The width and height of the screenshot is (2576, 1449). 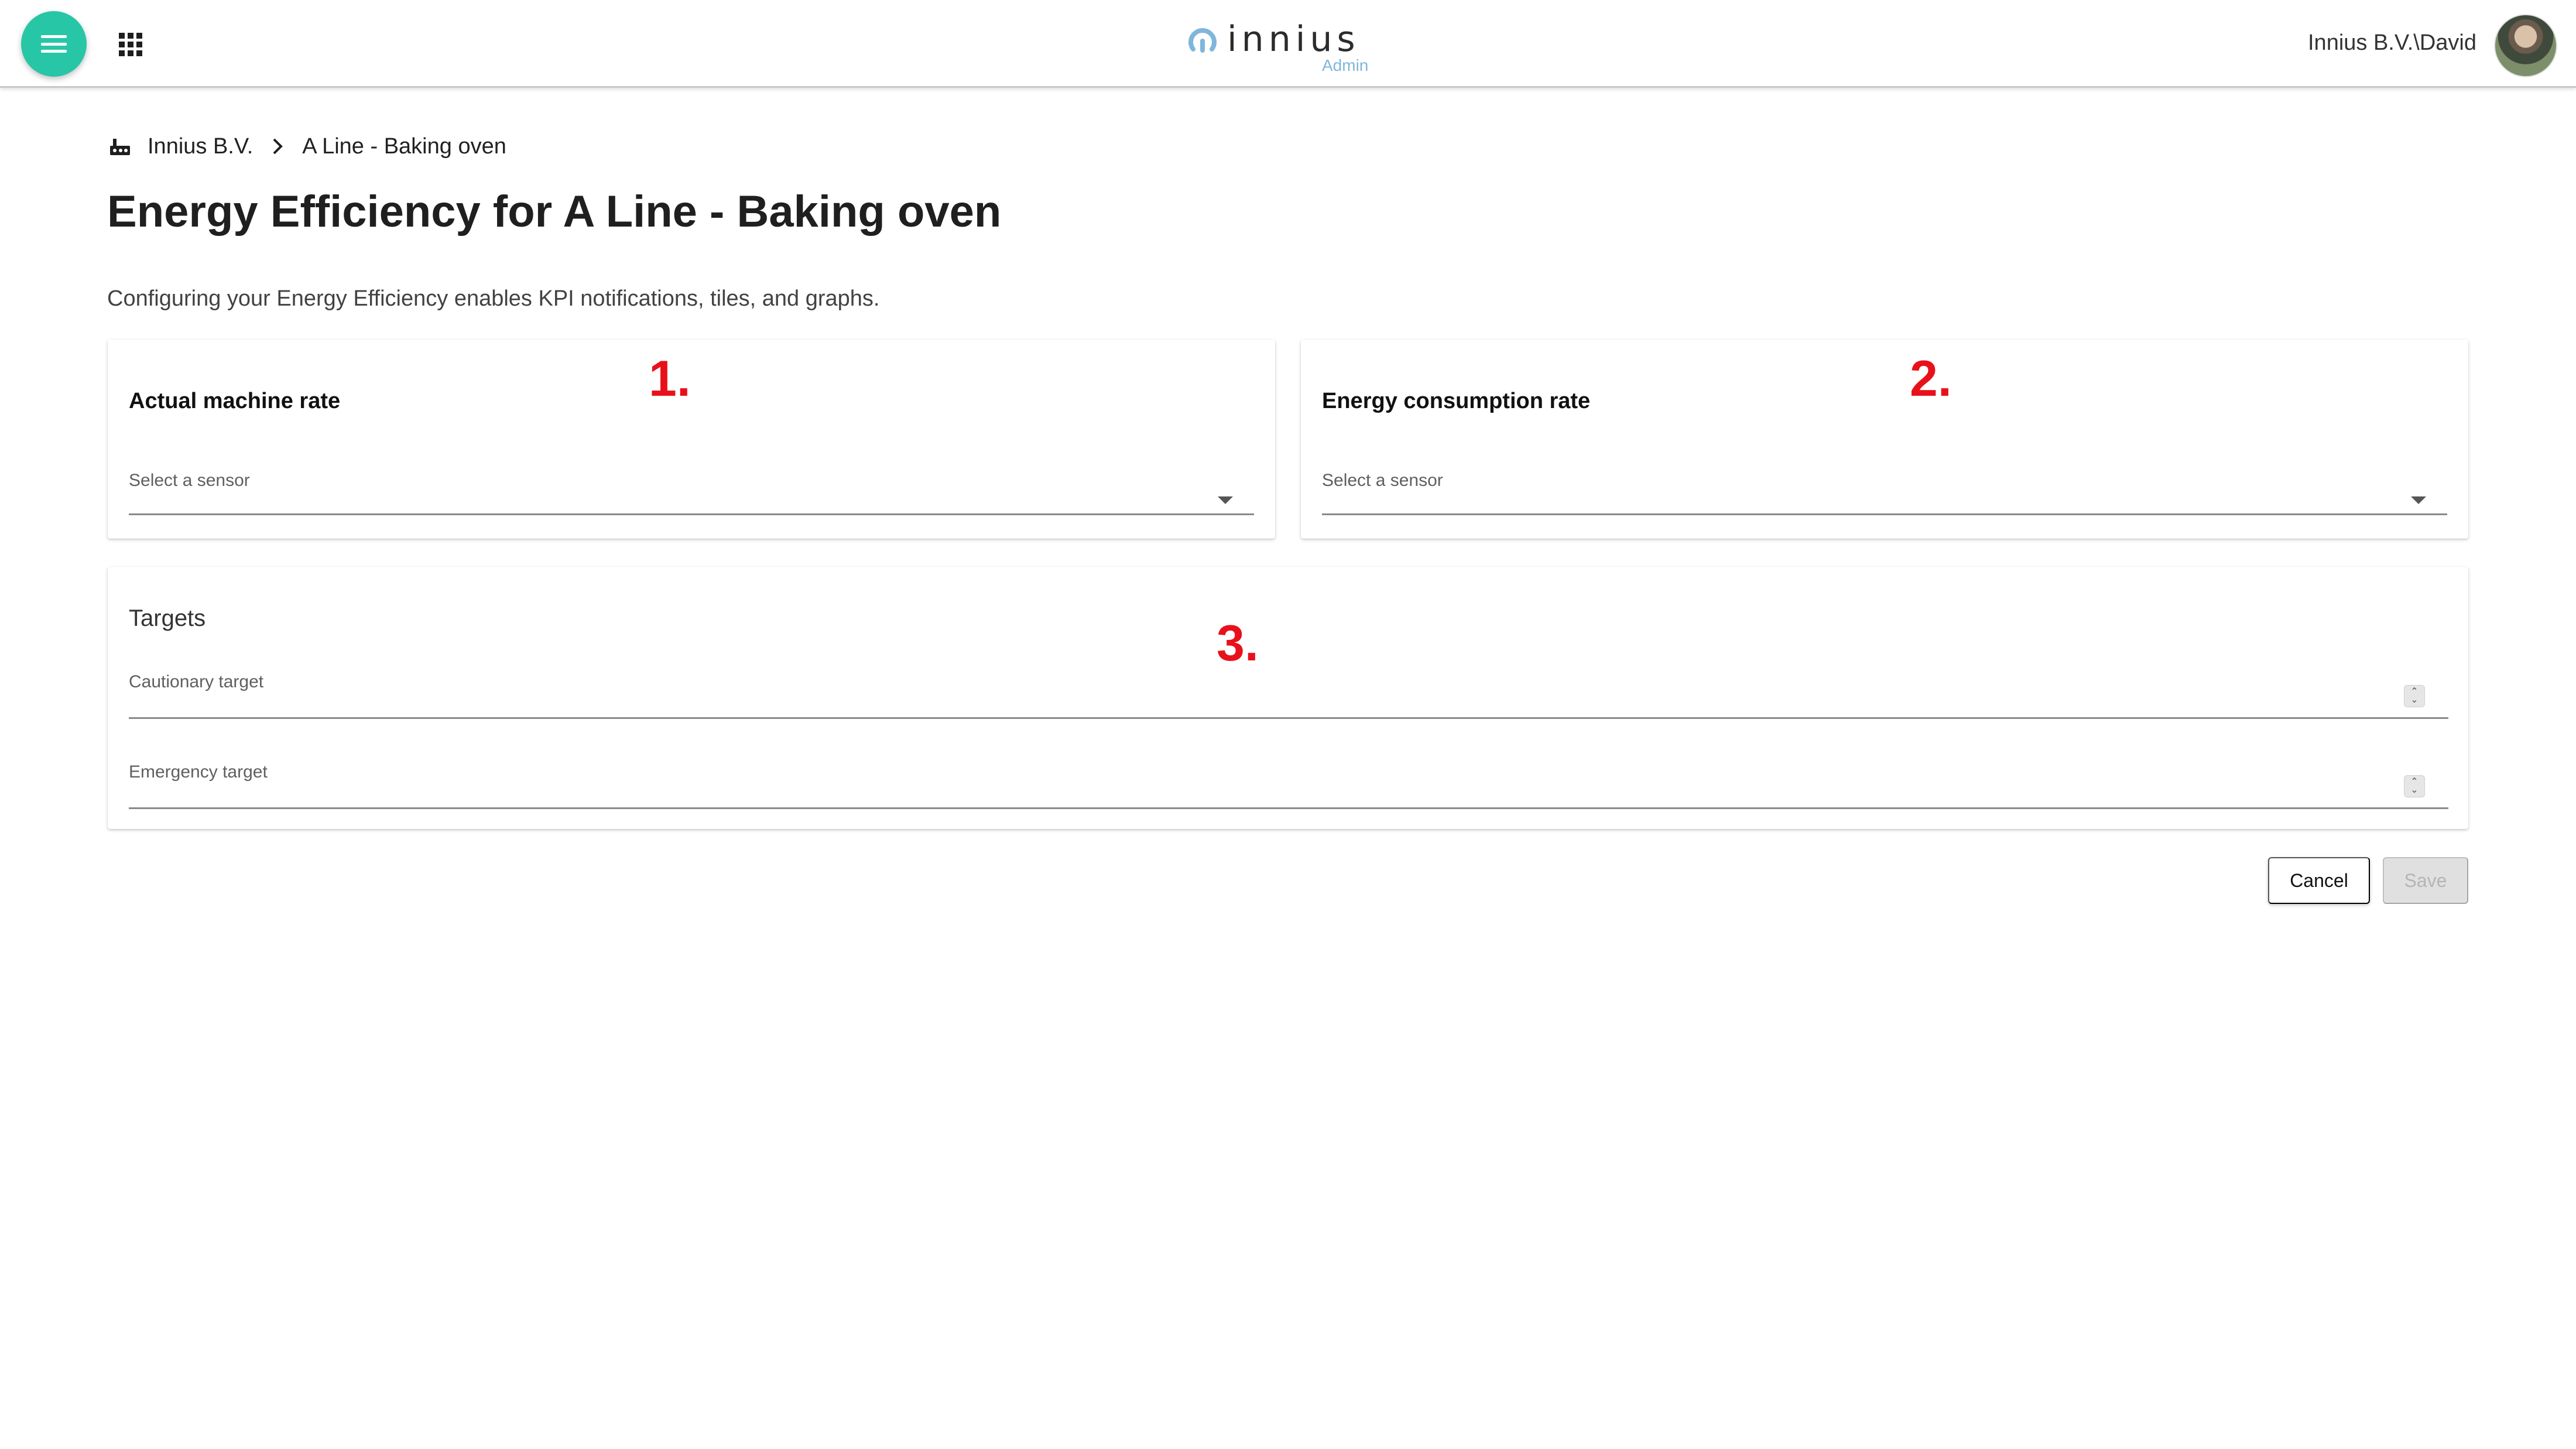 I want to click on top-app-bar: innius Admin Innius B.V.\David, so click(x=1288, y=44).